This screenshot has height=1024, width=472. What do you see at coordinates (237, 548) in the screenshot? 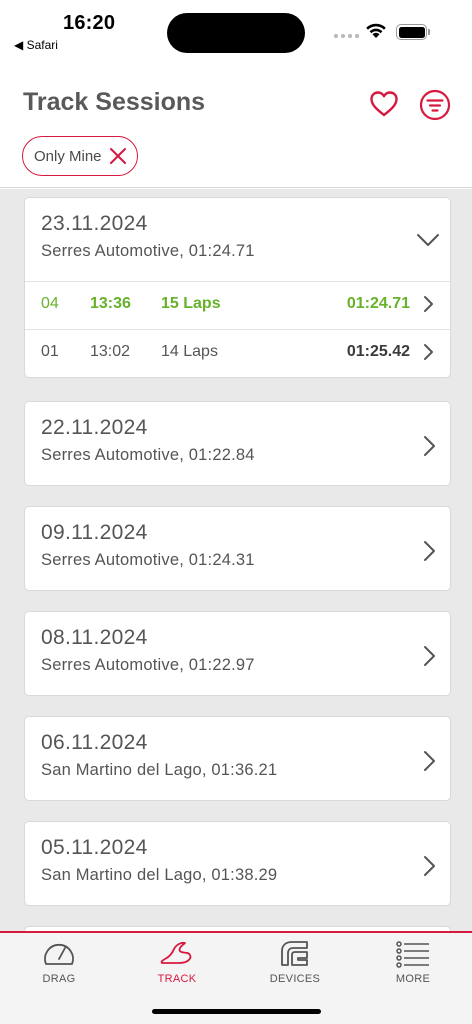
I see `session-day-card: 09.11.2024 Serres Automotive, 01:24.31` at bounding box center [237, 548].